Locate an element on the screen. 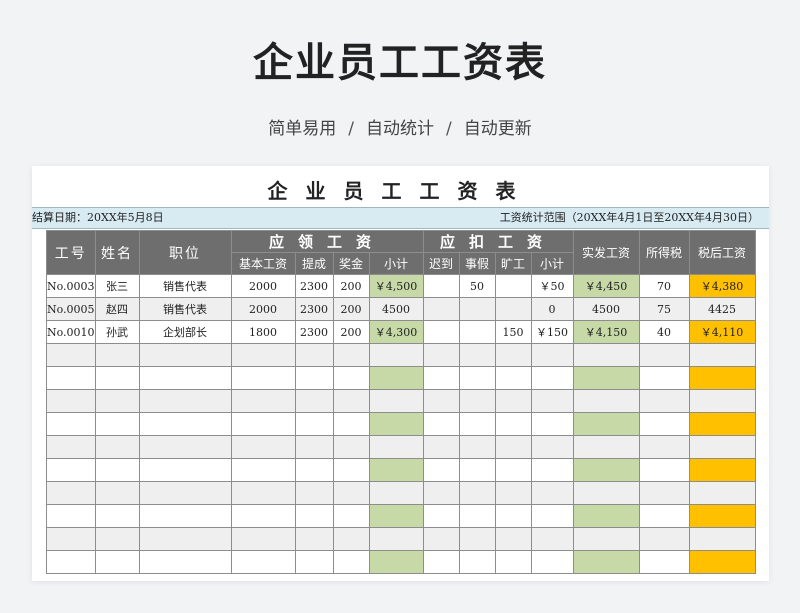  cell-position: 销售代表 is located at coordinates (185, 309).